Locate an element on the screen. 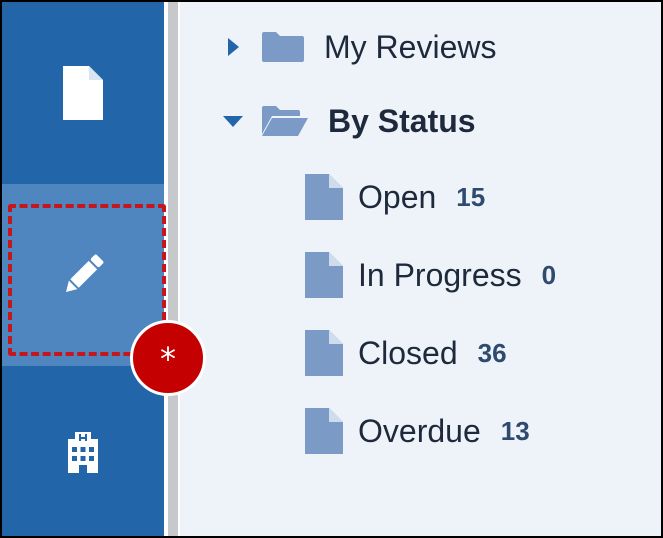  tree-leaf-label: Open is located at coordinates (397, 196).